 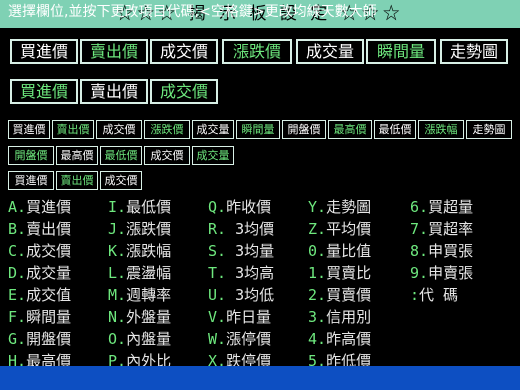 I want to click on option-item: S. 3均量, so click(x=241, y=251).